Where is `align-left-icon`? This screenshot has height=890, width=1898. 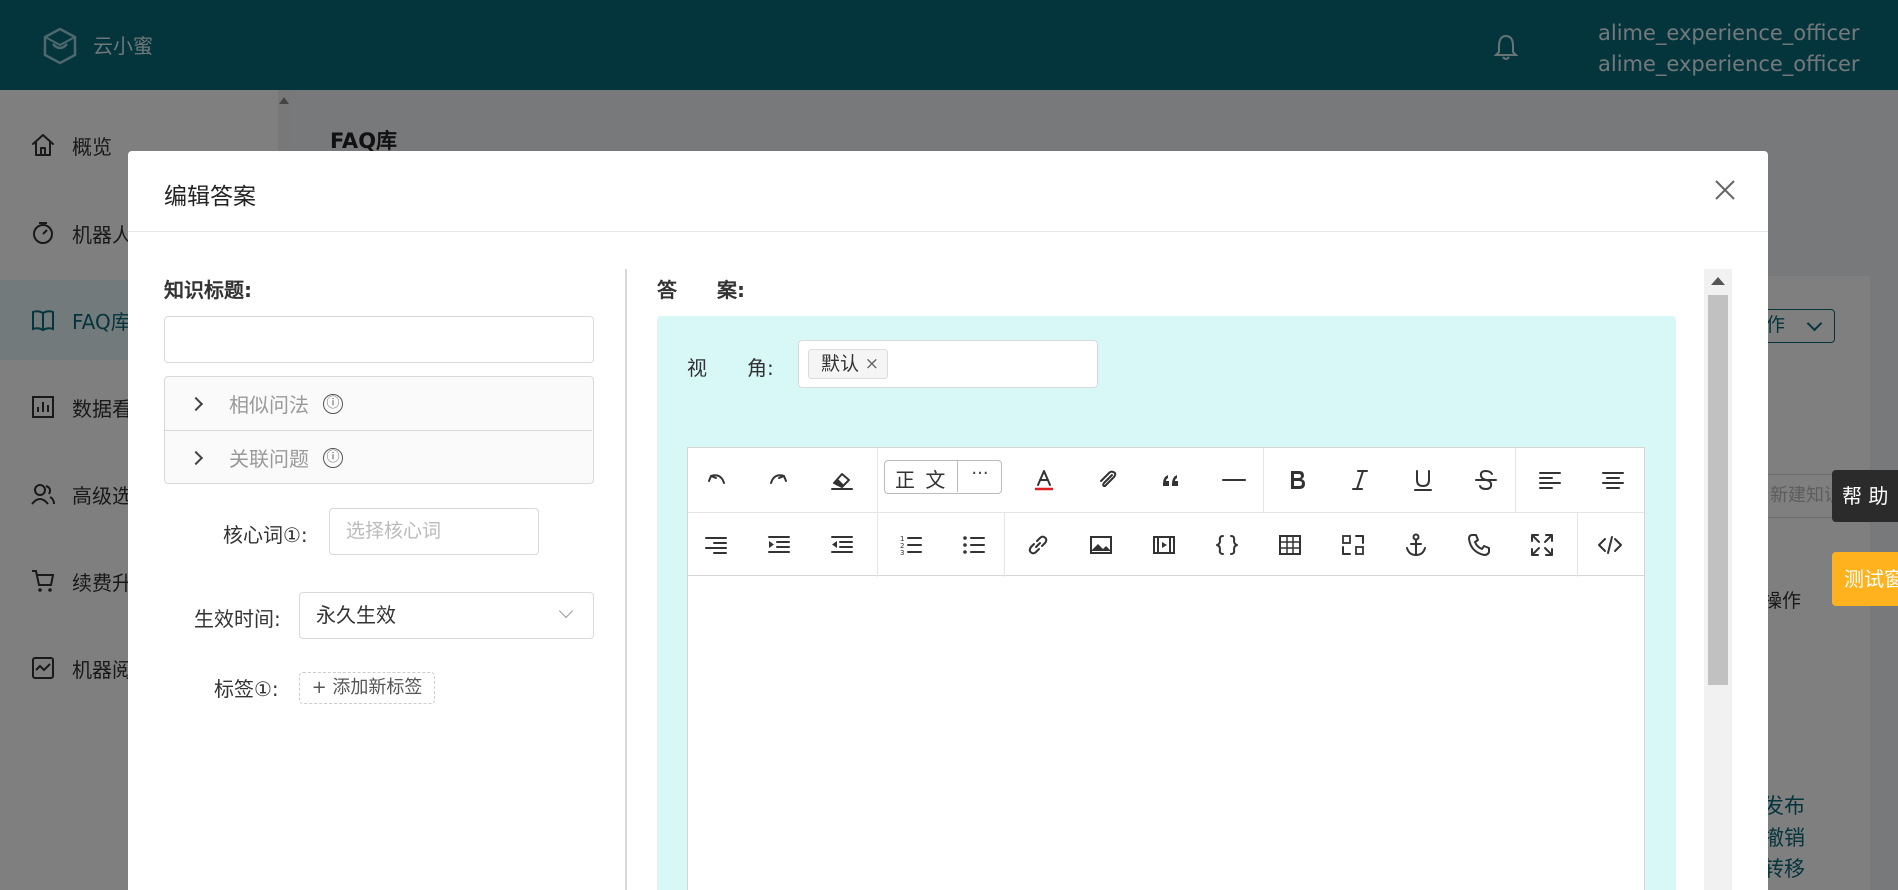
align-left-icon is located at coordinates (1550, 480).